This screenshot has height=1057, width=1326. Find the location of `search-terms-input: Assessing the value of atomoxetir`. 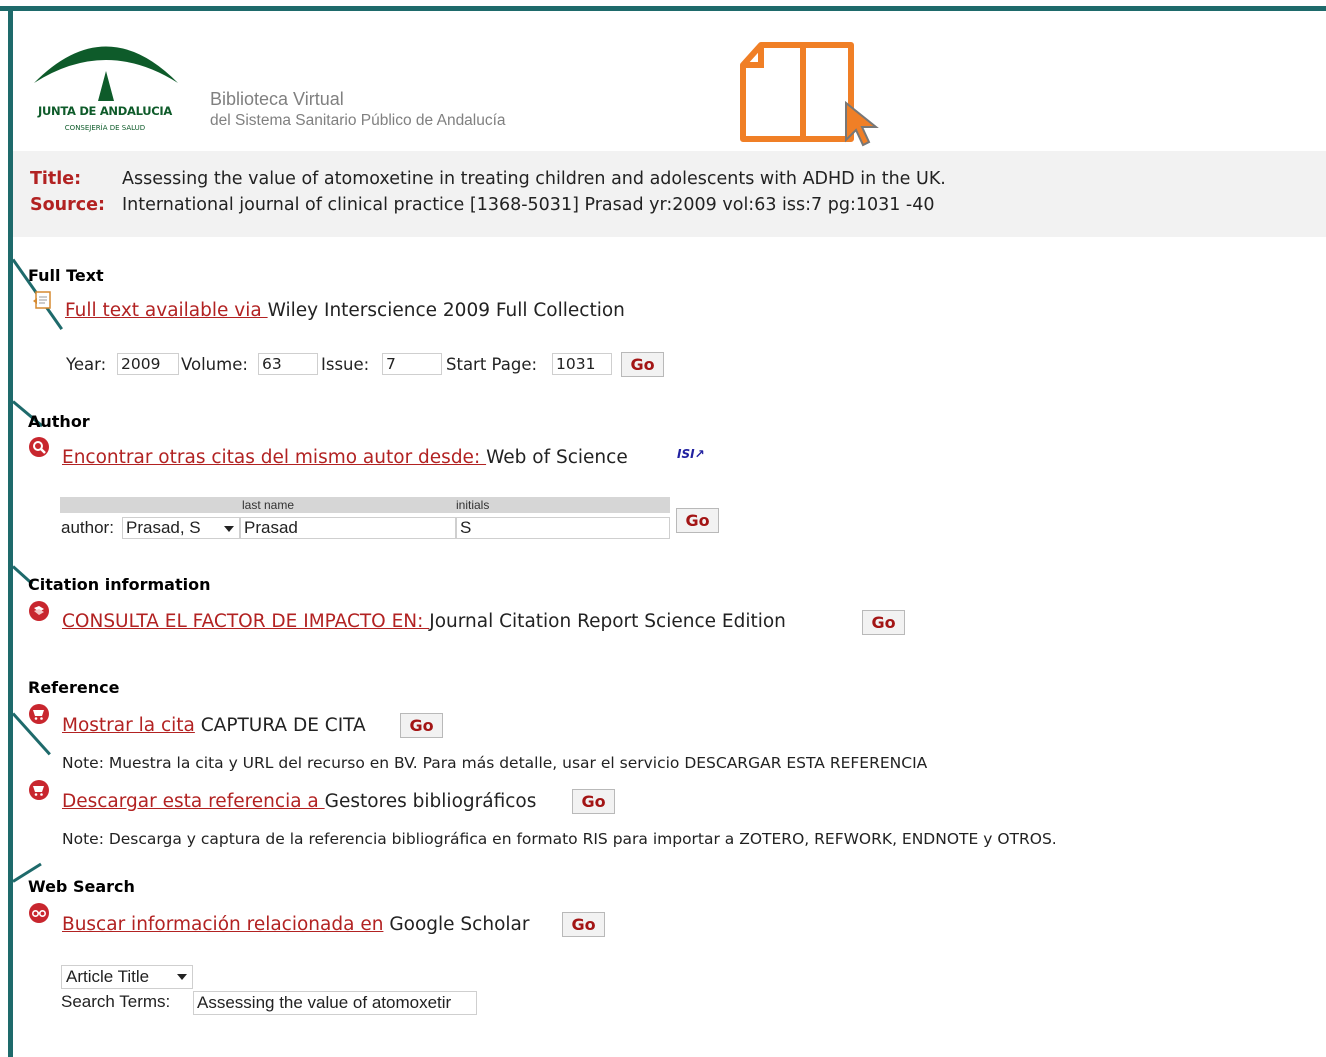

search-terms-input: Assessing the value of atomoxetir is located at coordinates (335, 1003).